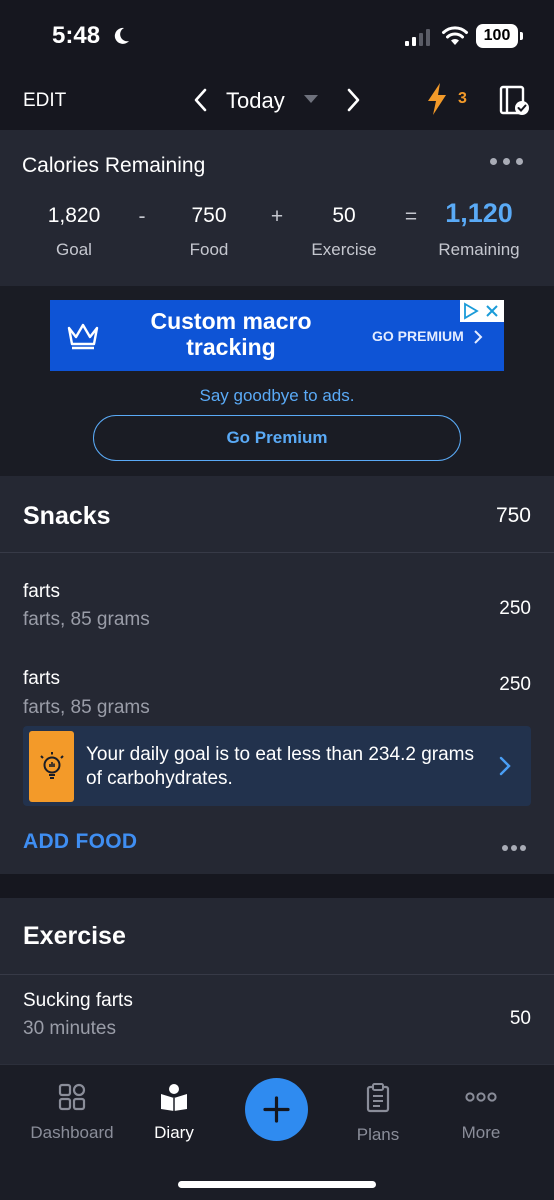 The image size is (554, 1200). I want to click on ad-tagline: Say goodbye to ads., so click(277, 395).